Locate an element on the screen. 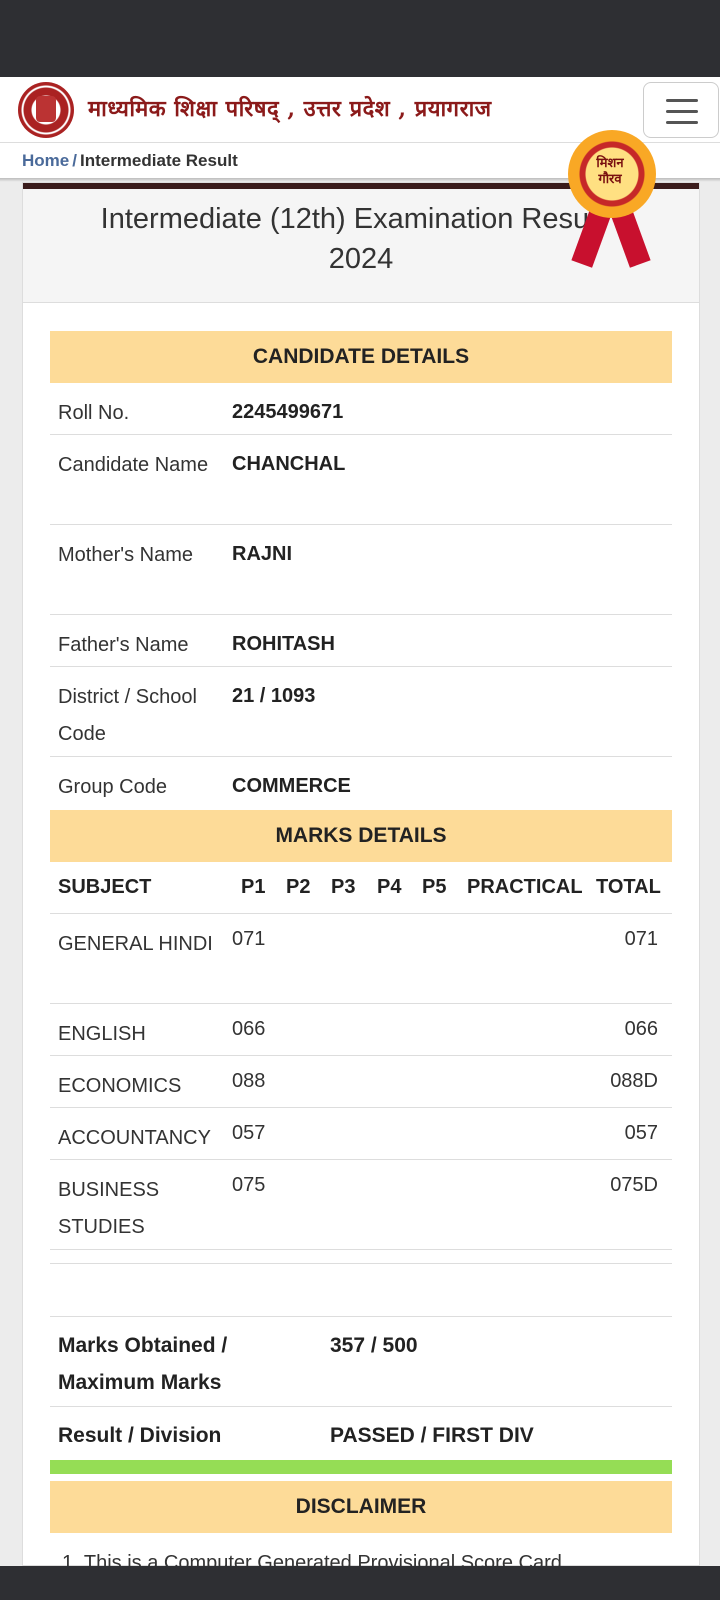 This screenshot has height=1600, width=720. detail-row-fathers-name: Father's Name ROHITASH is located at coordinates (361, 641).